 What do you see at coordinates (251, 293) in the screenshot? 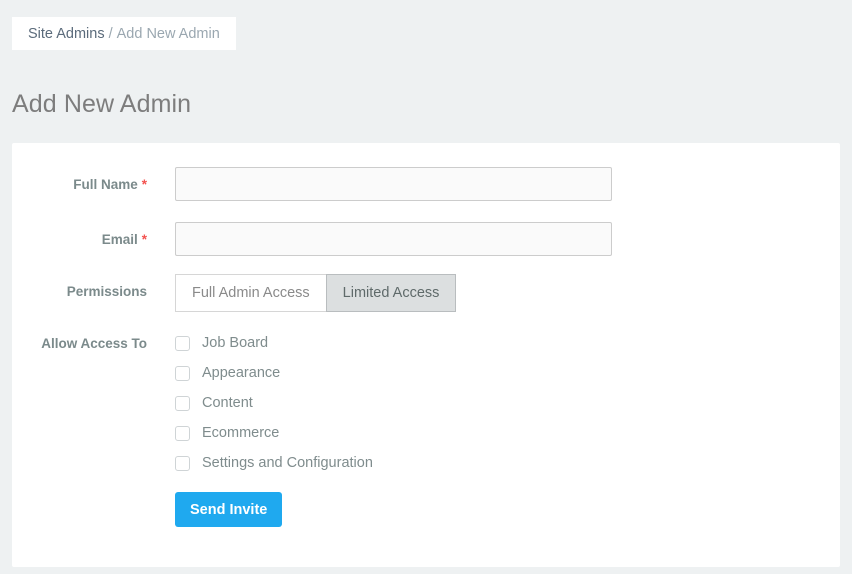
I see `permissions-option-full-admin-access: Full Admin Access` at bounding box center [251, 293].